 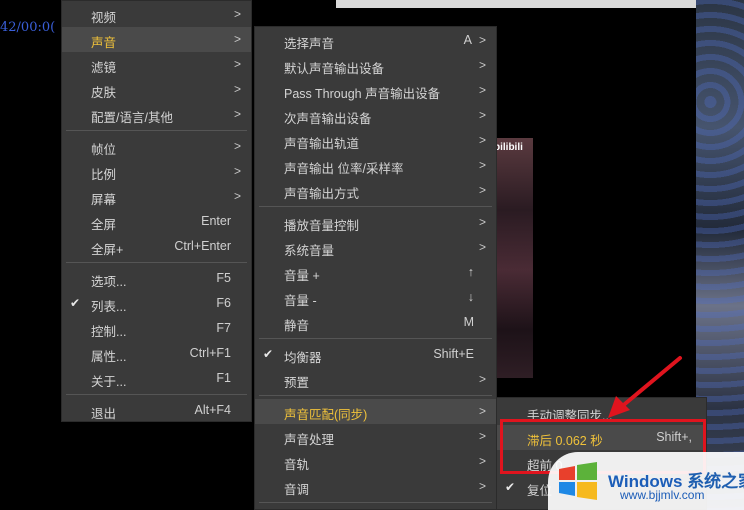 What do you see at coordinates (297, 383) in the screenshot?
I see `menu-item-label: 预置` at bounding box center [297, 383].